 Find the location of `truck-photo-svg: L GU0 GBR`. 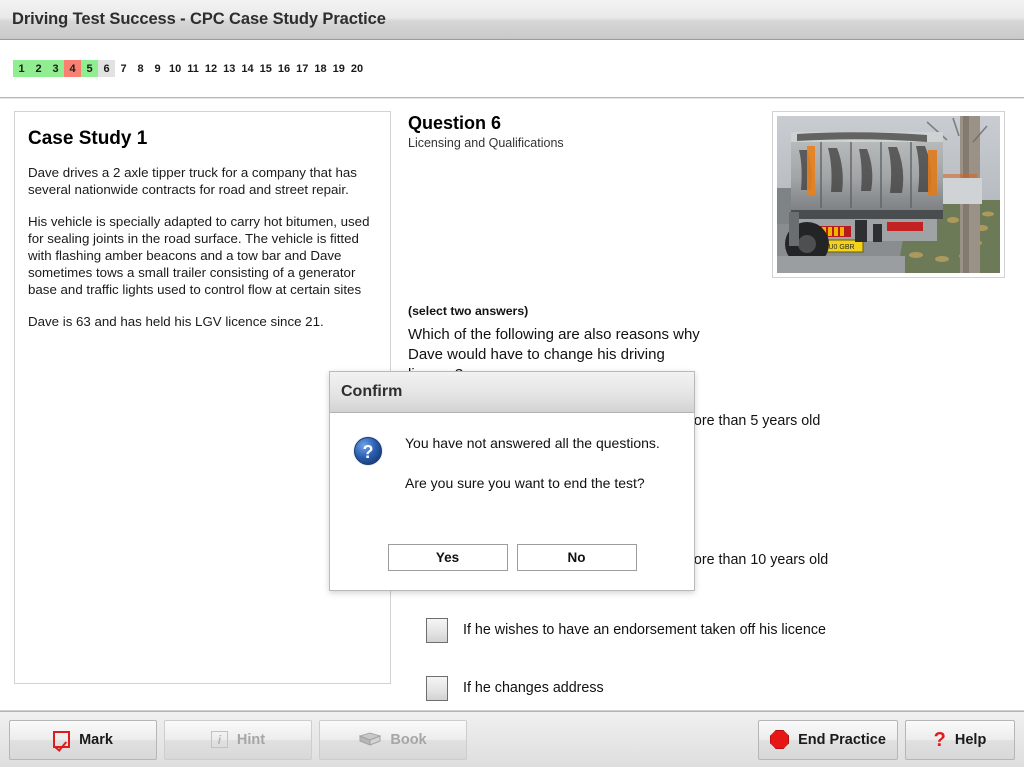

truck-photo-svg: L GU0 GBR is located at coordinates (888, 194).